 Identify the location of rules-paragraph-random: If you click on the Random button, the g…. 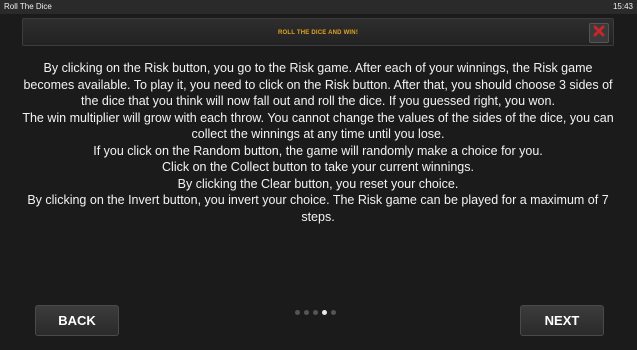
(318, 150).